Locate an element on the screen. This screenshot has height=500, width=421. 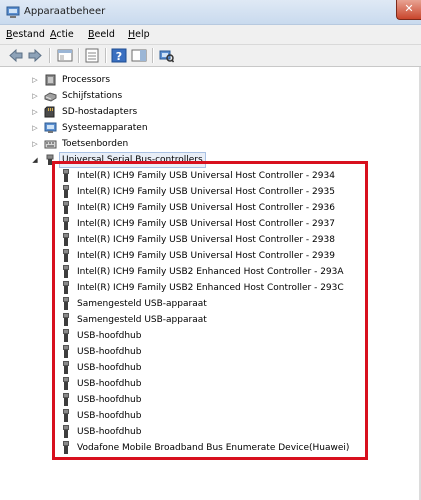
menu-label: elp is located at coordinates (142, 34).